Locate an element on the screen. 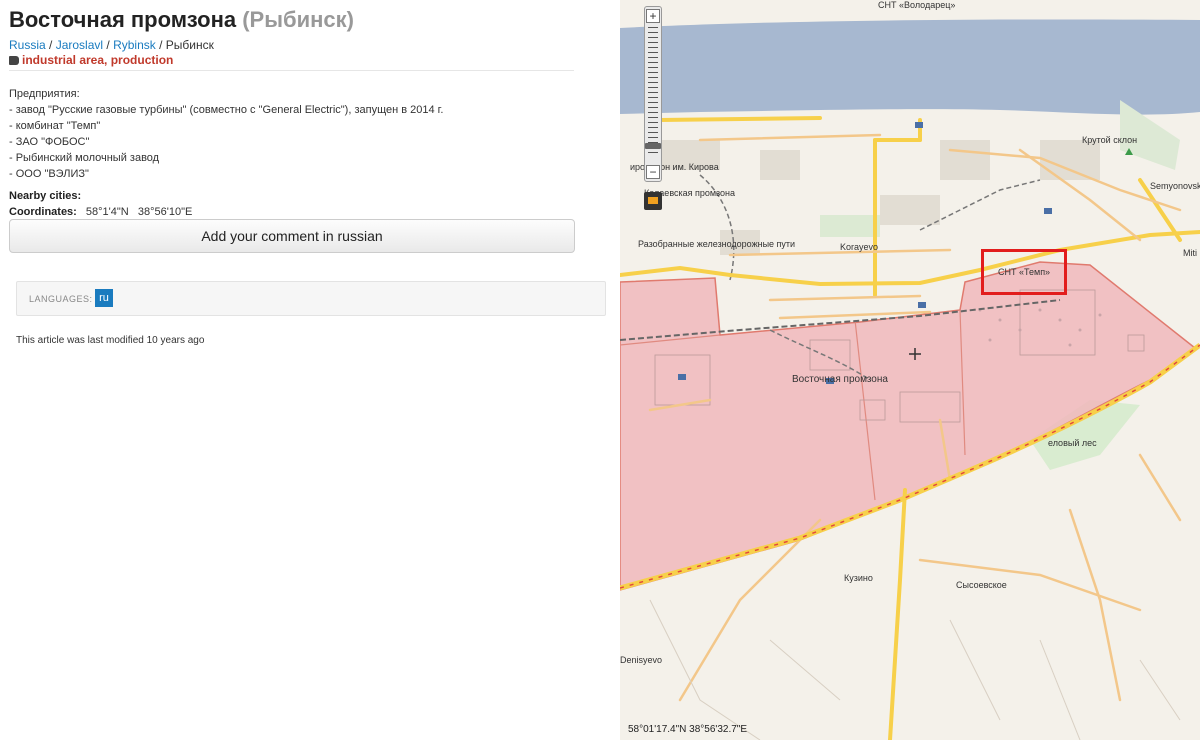 The image size is (1200, 740). breadcrumb-jaroslavl: Jaroslavl is located at coordinates (79, 45).